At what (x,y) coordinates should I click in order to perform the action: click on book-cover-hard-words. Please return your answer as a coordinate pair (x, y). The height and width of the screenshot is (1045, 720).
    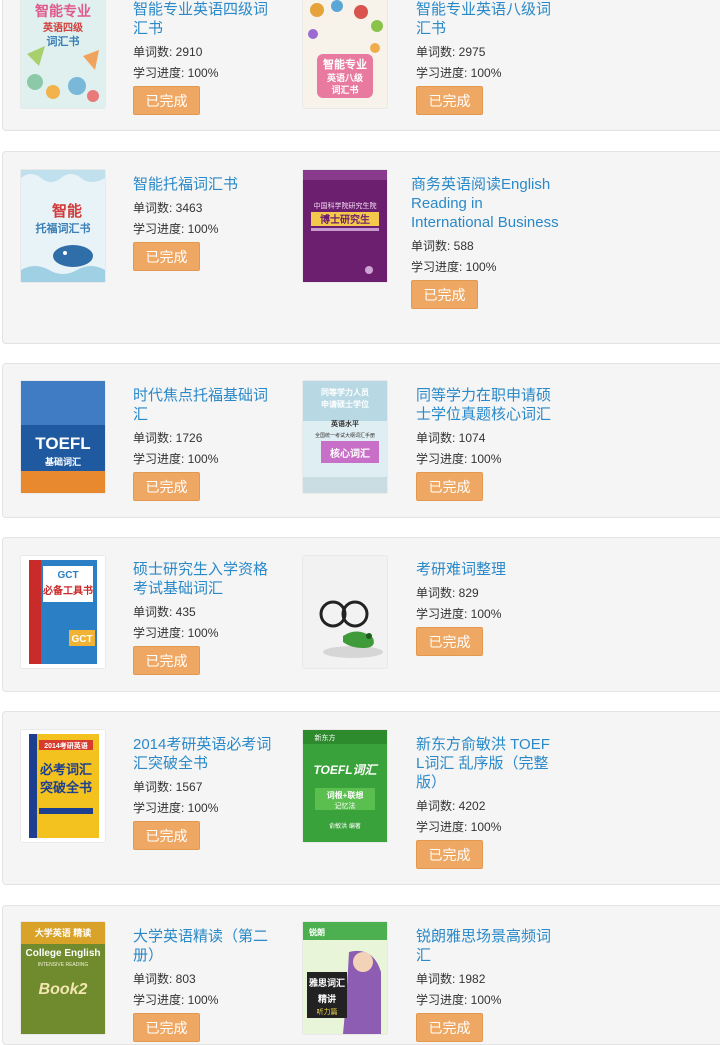
    Looking at the image, I should click on (345, 612).